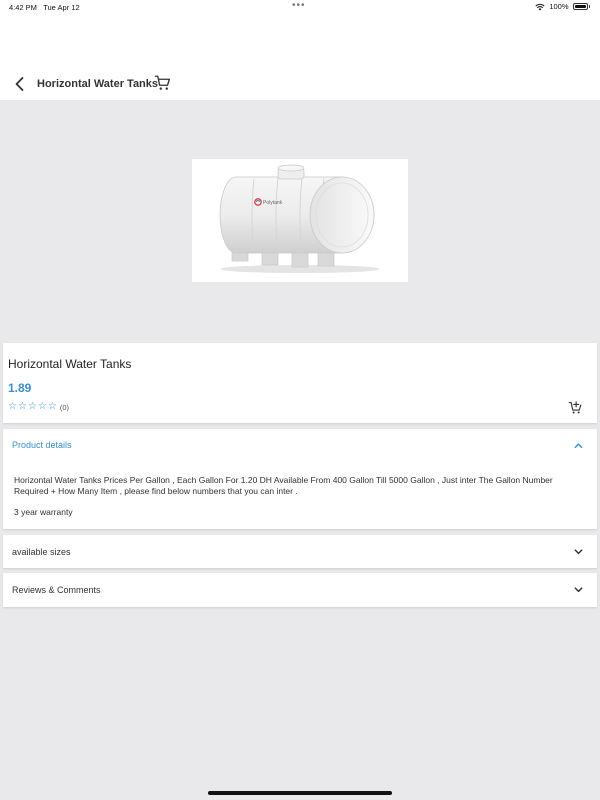  What do you see at coordinates (42, 445) in the screenshot?
I see `product-details-header: Product details` at bounding box center [42, 445].